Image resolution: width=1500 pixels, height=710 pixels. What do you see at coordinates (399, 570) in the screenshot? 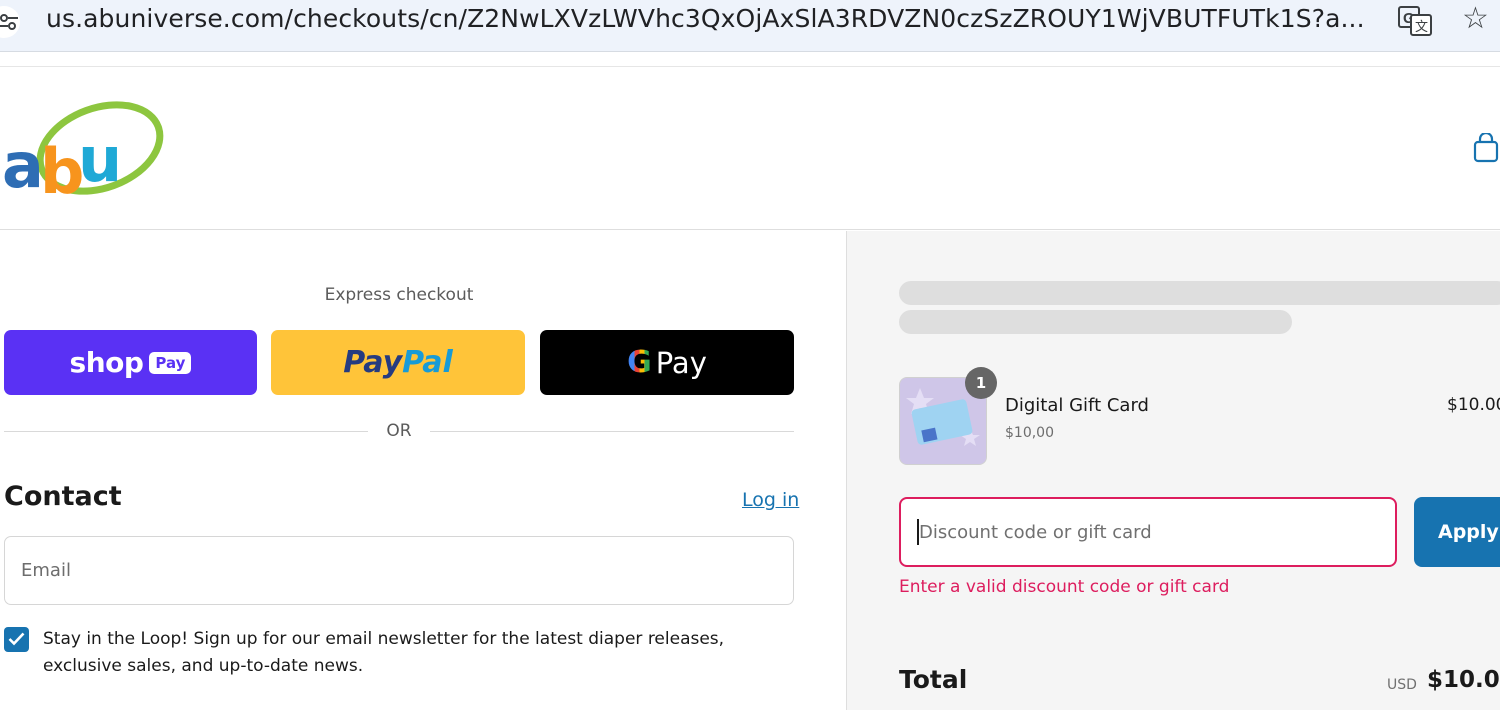
I see `email-field` at bounding box center [399, 570].